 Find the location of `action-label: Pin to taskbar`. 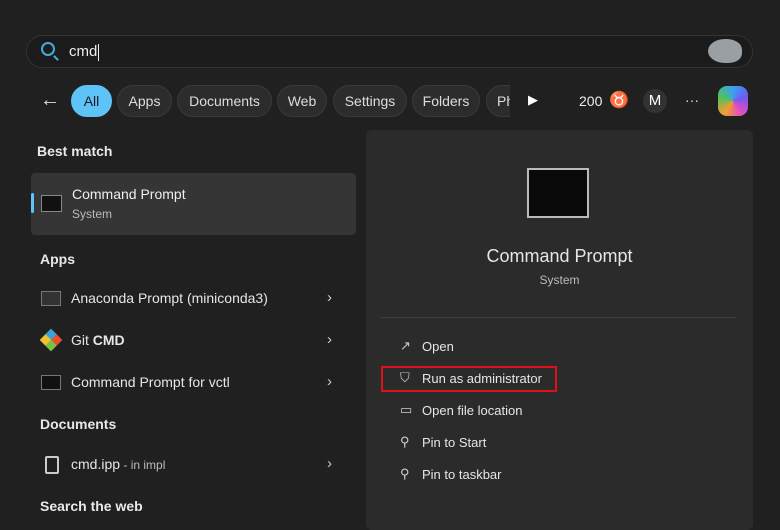

action-label: Pin to taskbar is located at coordinates (462, 474).